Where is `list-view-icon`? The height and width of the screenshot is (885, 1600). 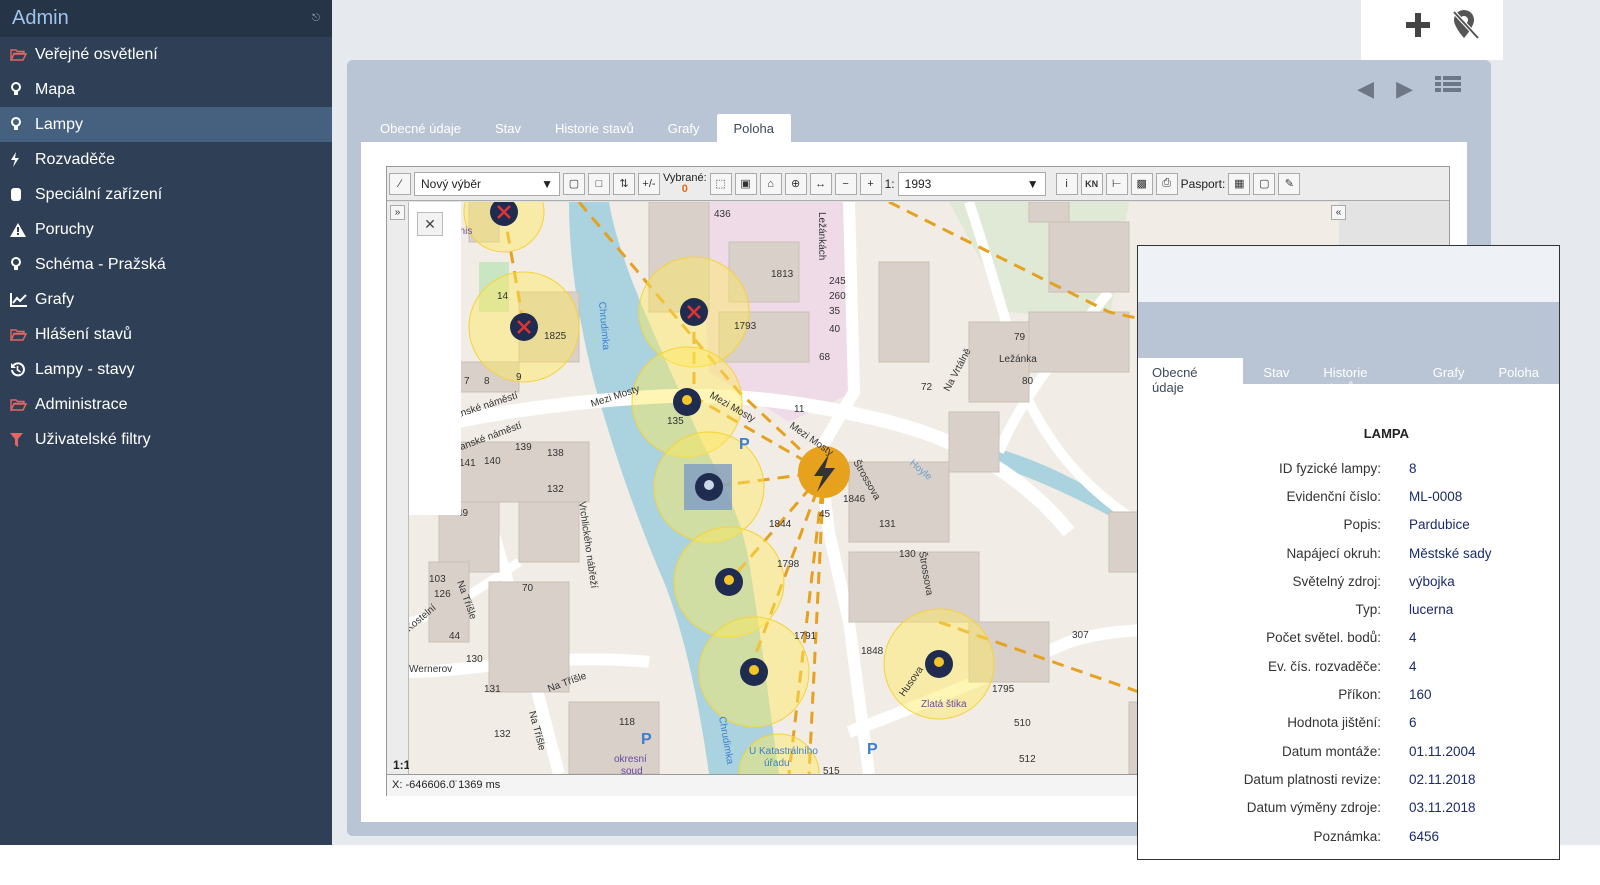 list-view-icon is located at coordinates (1448, 89).